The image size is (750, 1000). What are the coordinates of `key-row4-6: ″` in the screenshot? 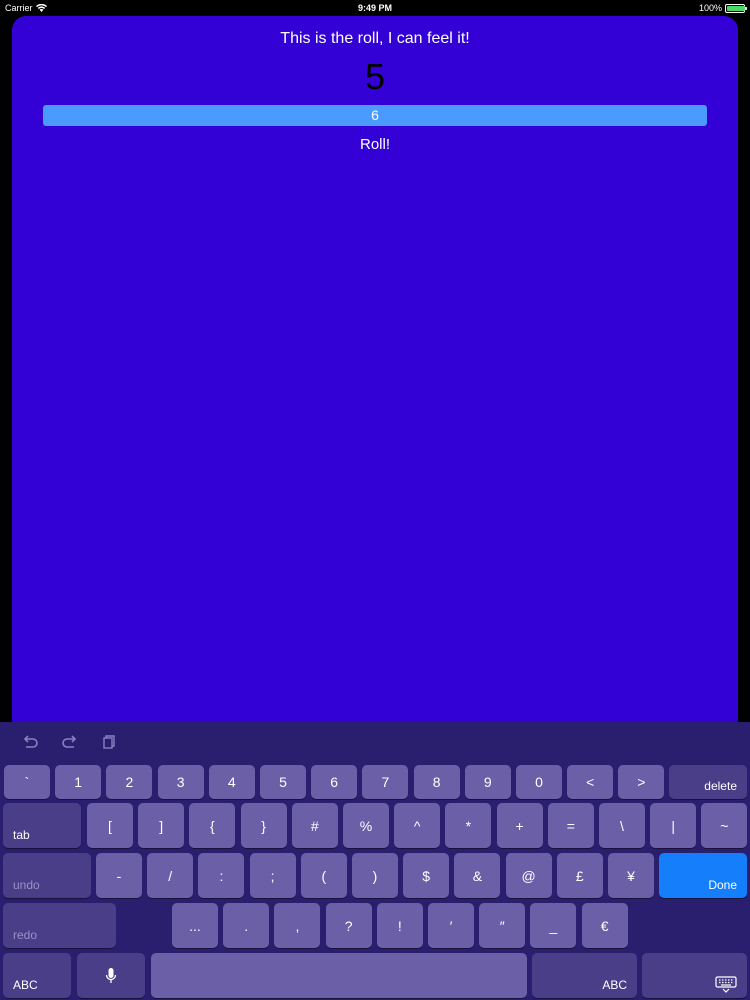 It's located at (502, 925).